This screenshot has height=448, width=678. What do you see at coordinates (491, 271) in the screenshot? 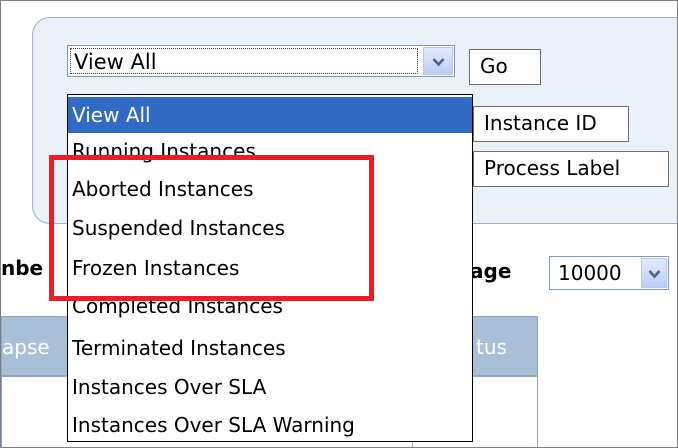
I see `rows-per-page-label: age` at bounding box center [491, 271].